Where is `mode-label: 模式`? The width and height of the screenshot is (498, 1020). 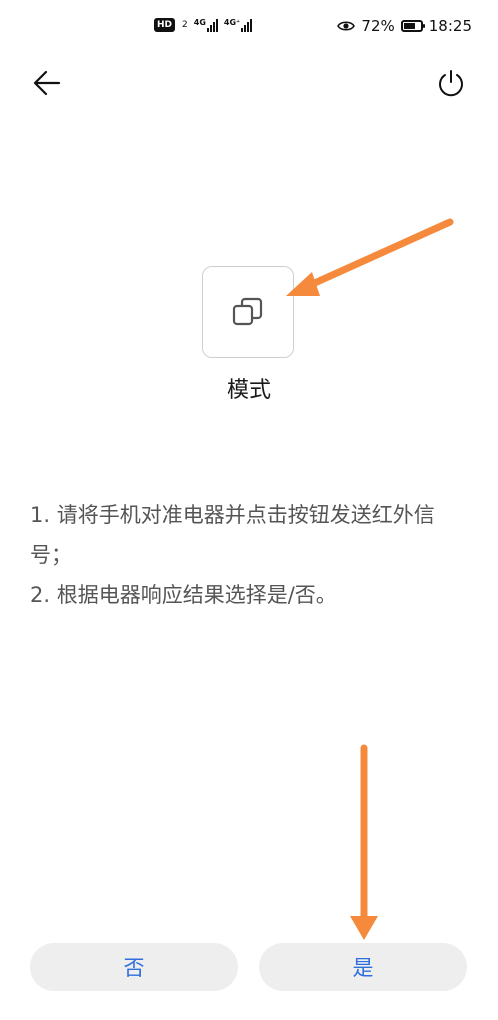
mode-label: 模式 is located at coordinates (248, 390).